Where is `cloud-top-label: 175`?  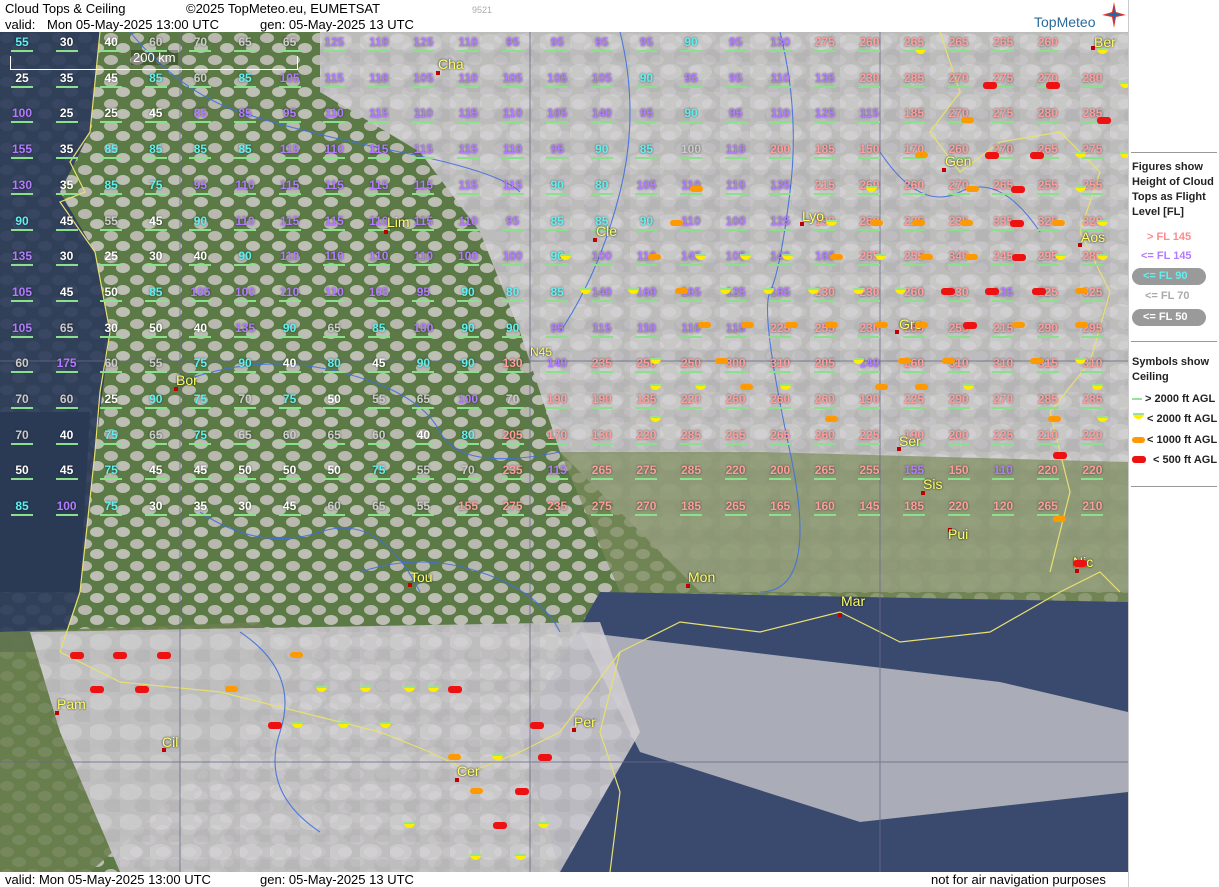
cloud-top-label: 175 is located at coordinates (67, 365).